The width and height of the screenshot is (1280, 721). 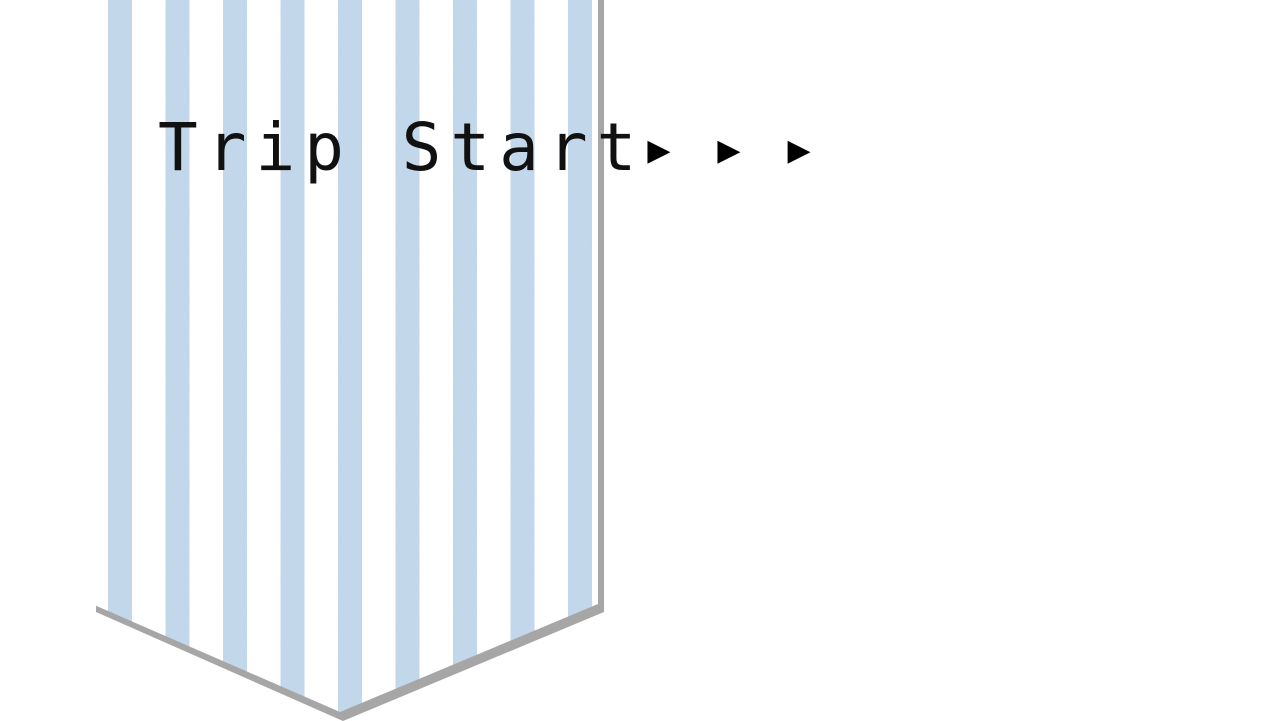 I want to click on title-row: Trip Start ▶▶▶, so click(x=508, y=148).